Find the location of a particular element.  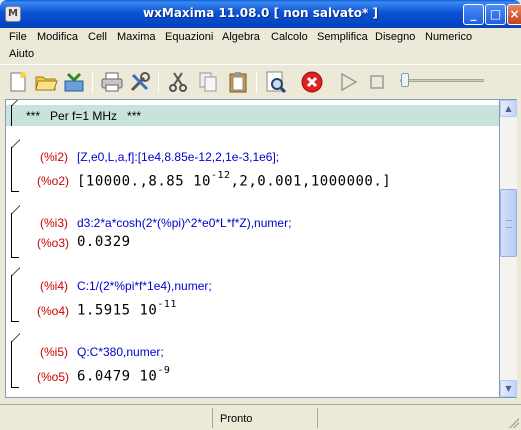

play-icon is located at coordinates (348, 82).